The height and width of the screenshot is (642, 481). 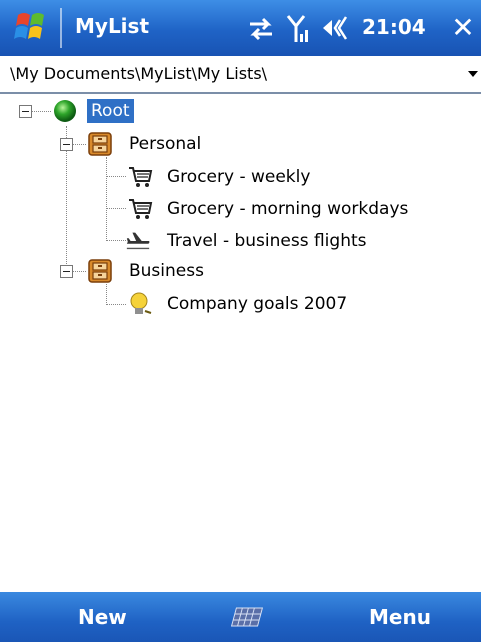 What do you see at coordinates (299, 28) in the screenshot?
I see `signal-icon` at bounding box center [299, 28].